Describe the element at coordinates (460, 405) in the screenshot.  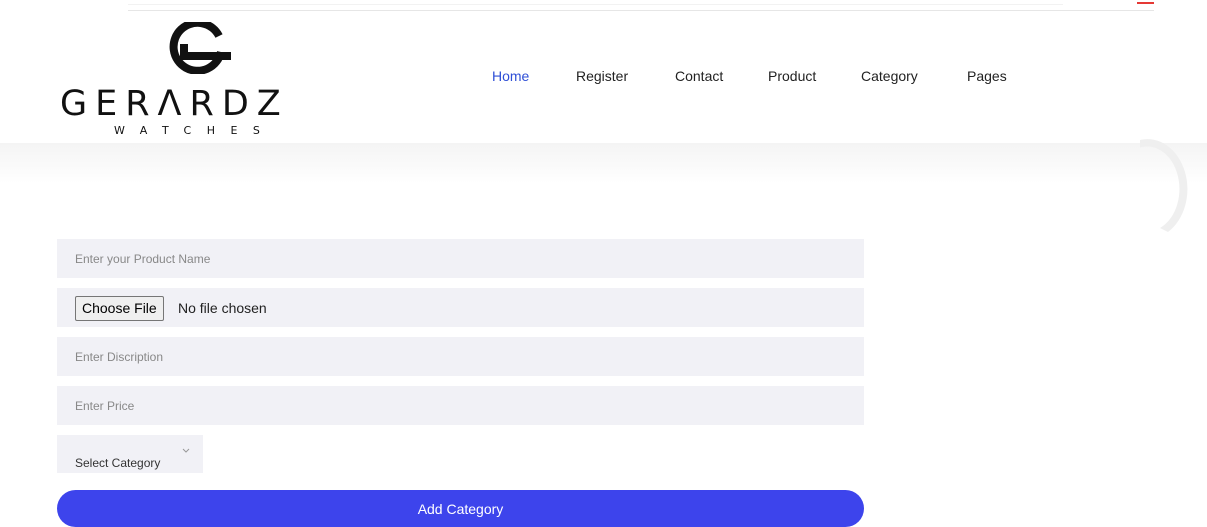
I see `price-input` at that location.